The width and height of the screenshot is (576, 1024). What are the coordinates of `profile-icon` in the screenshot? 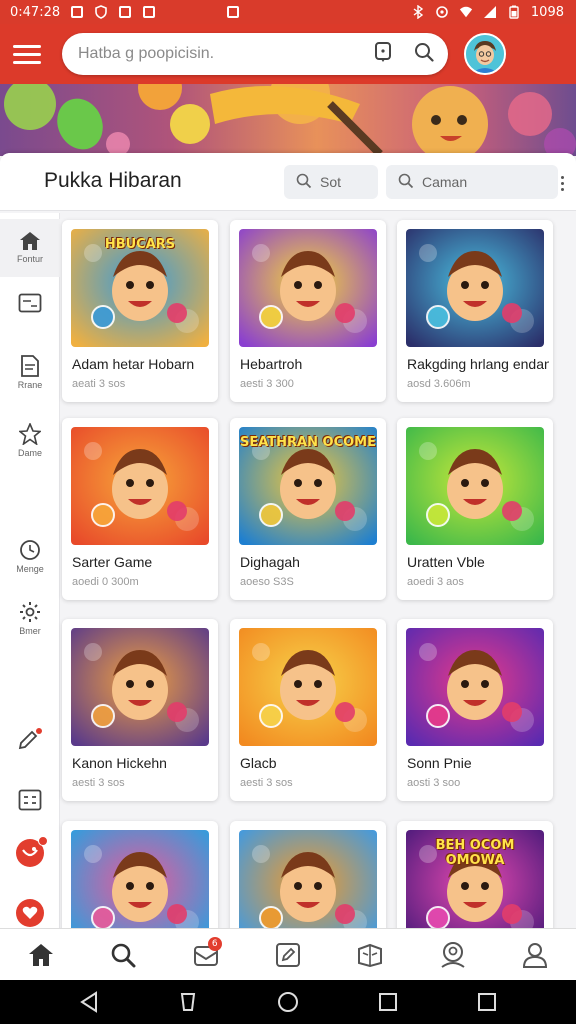 It's located at (534, 955).